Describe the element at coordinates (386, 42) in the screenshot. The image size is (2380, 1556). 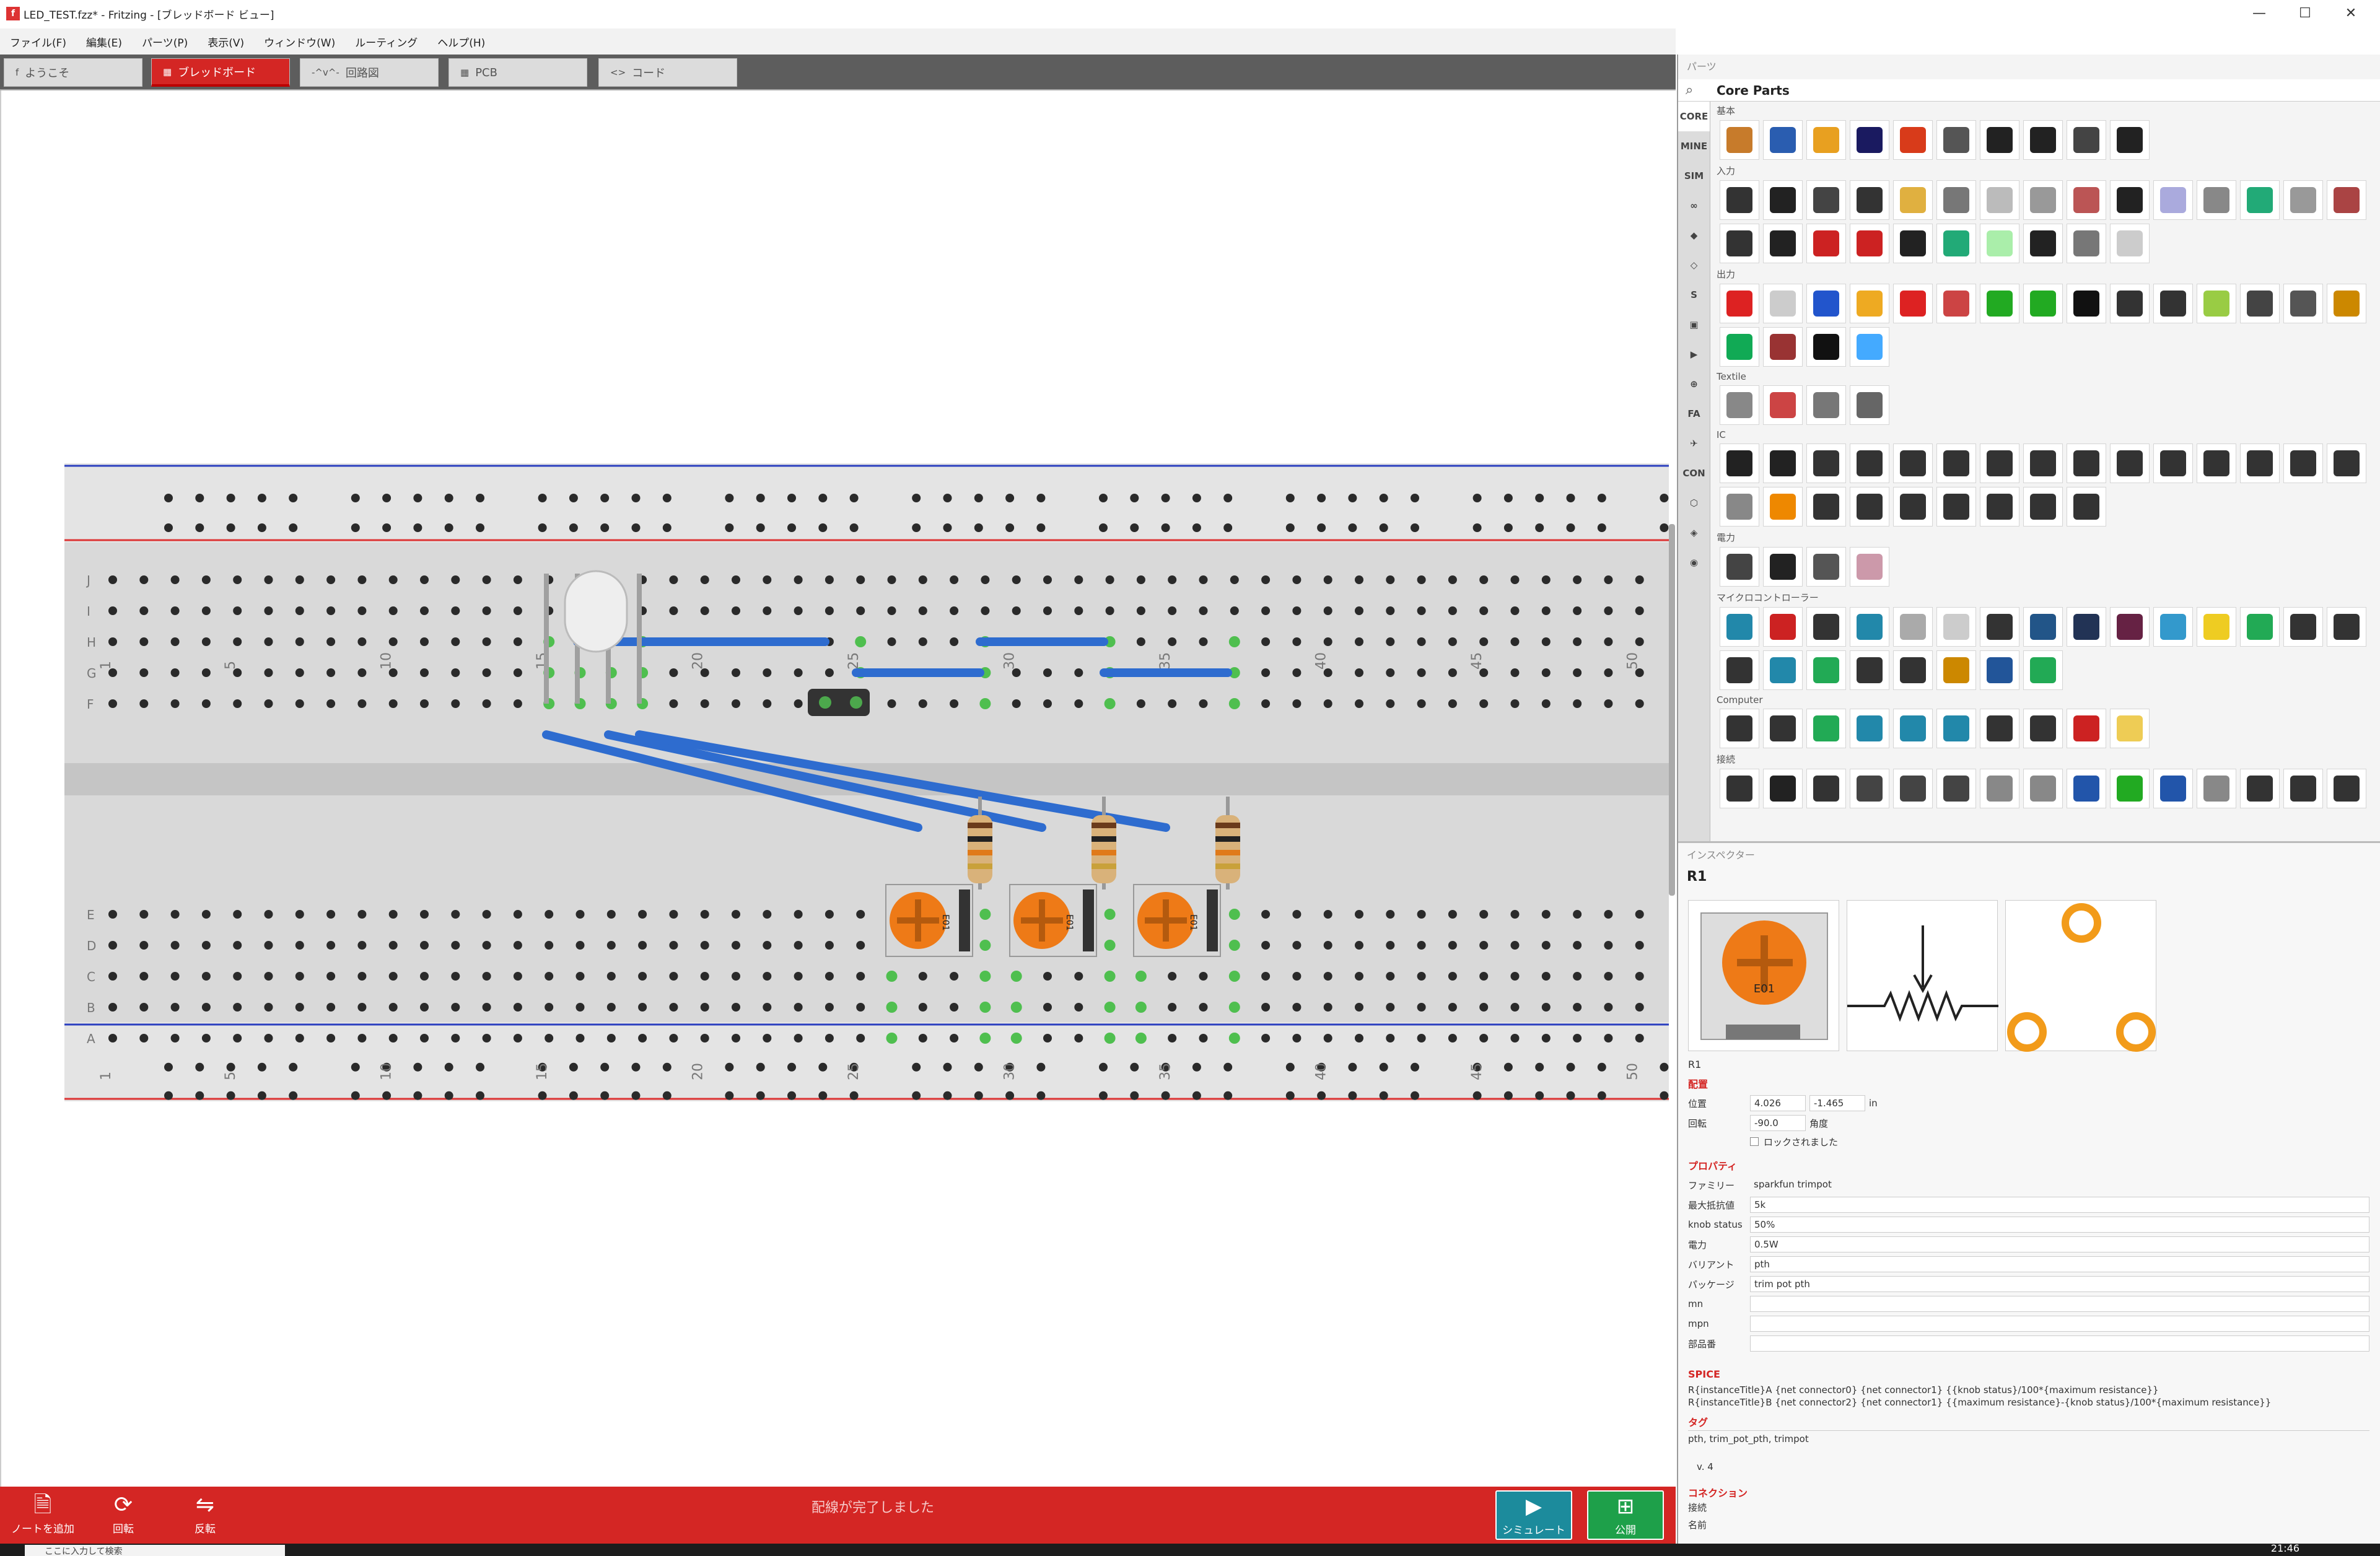
I see `menu-routing: ルーティング` at that location.